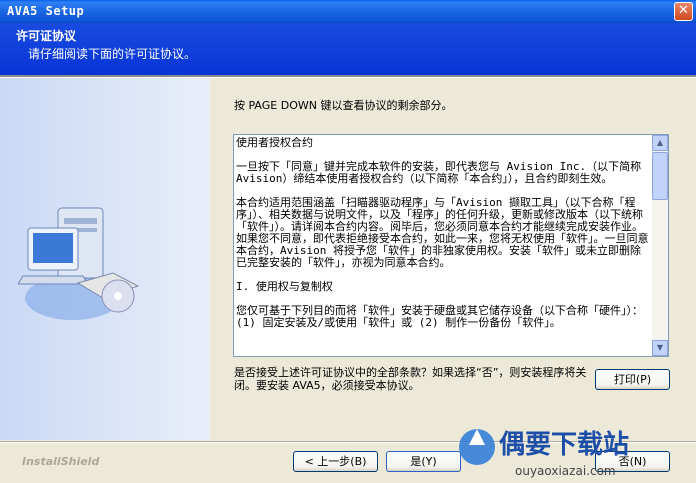  I want to click on license-paragraph: 使用者授权合约, so click(274, 143).